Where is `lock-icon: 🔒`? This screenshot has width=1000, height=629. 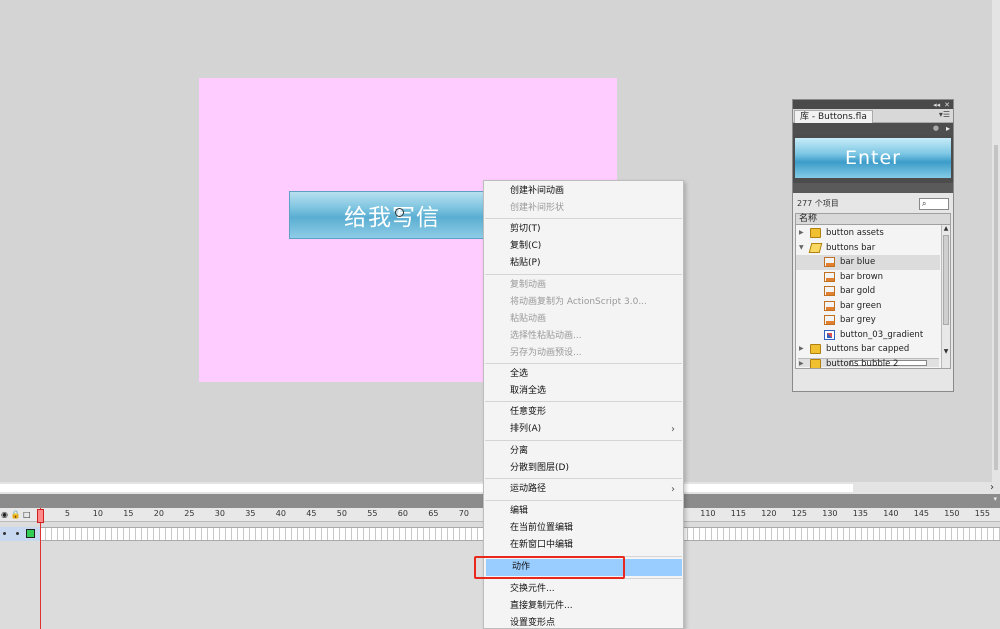 lock-icon: 🔒 is located at coordinates (16, 514).